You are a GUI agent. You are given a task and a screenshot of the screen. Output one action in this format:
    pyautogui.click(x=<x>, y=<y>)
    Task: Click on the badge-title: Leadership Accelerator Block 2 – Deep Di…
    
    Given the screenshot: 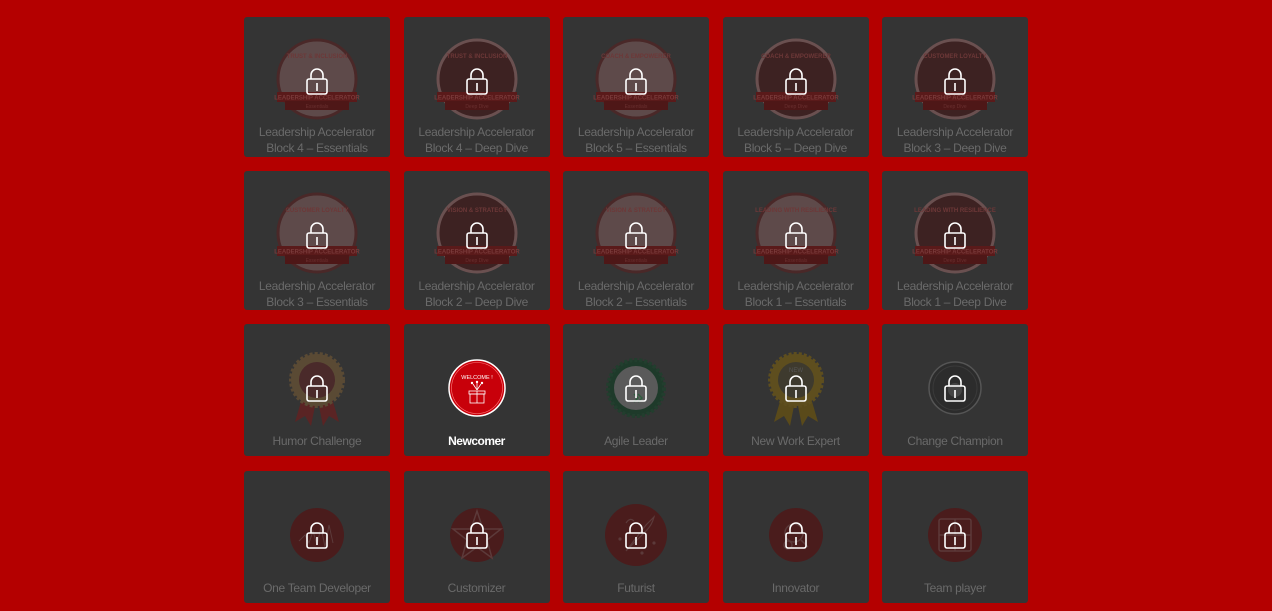 What is the action you would take?
    pyautogui.click(x=476, y=294)
    